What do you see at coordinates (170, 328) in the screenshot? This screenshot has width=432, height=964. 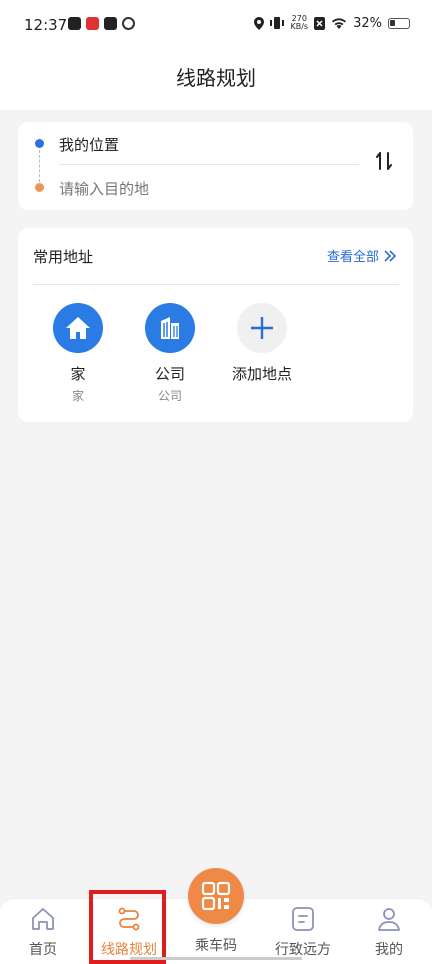 I see `building-icon` at bounding box center [170, 328].